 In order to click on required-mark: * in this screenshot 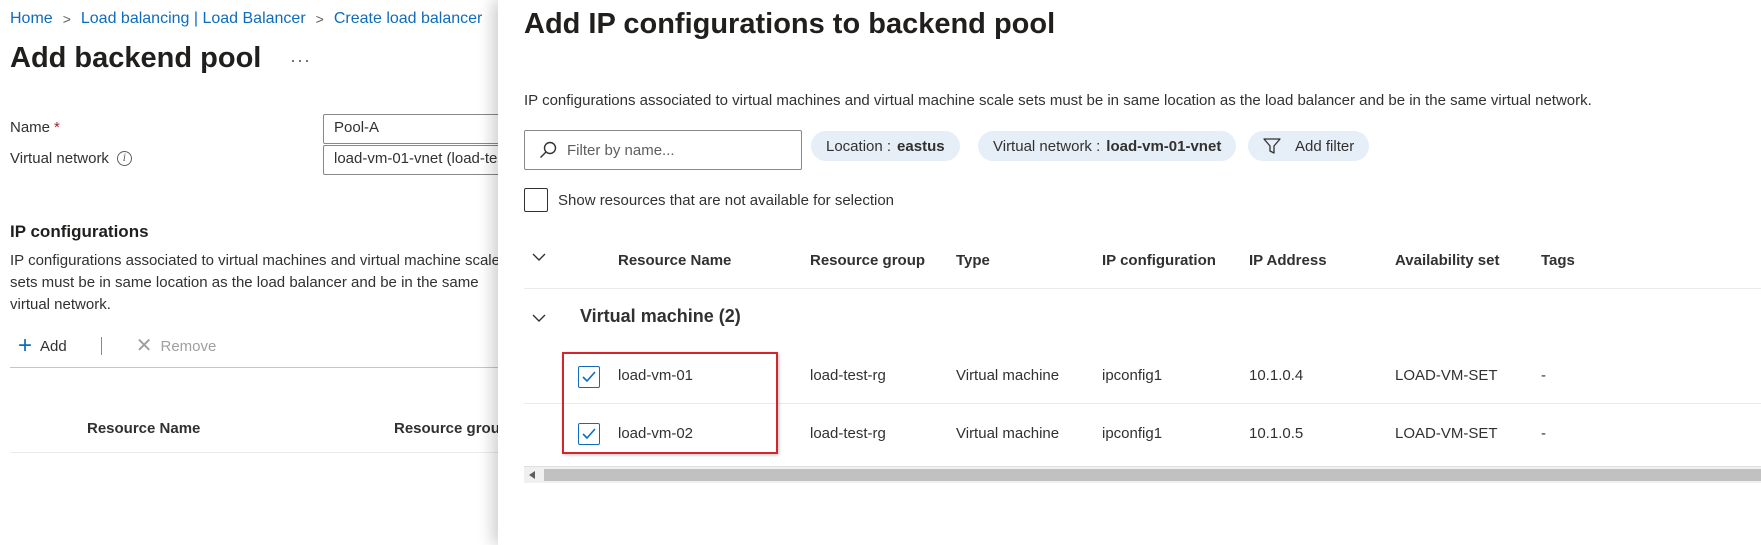, I will do `click(57, 127)`.